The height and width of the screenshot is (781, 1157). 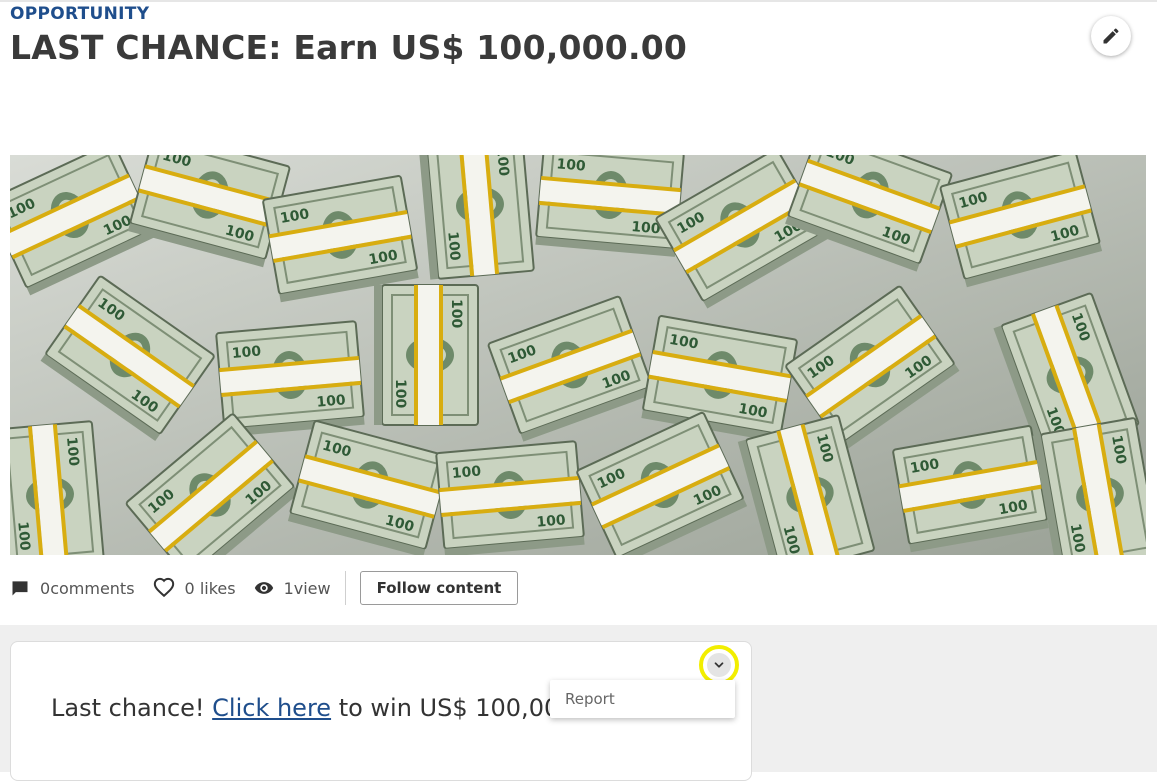 I want to click on views-stat: 1 view, so click(x=292, y=588).